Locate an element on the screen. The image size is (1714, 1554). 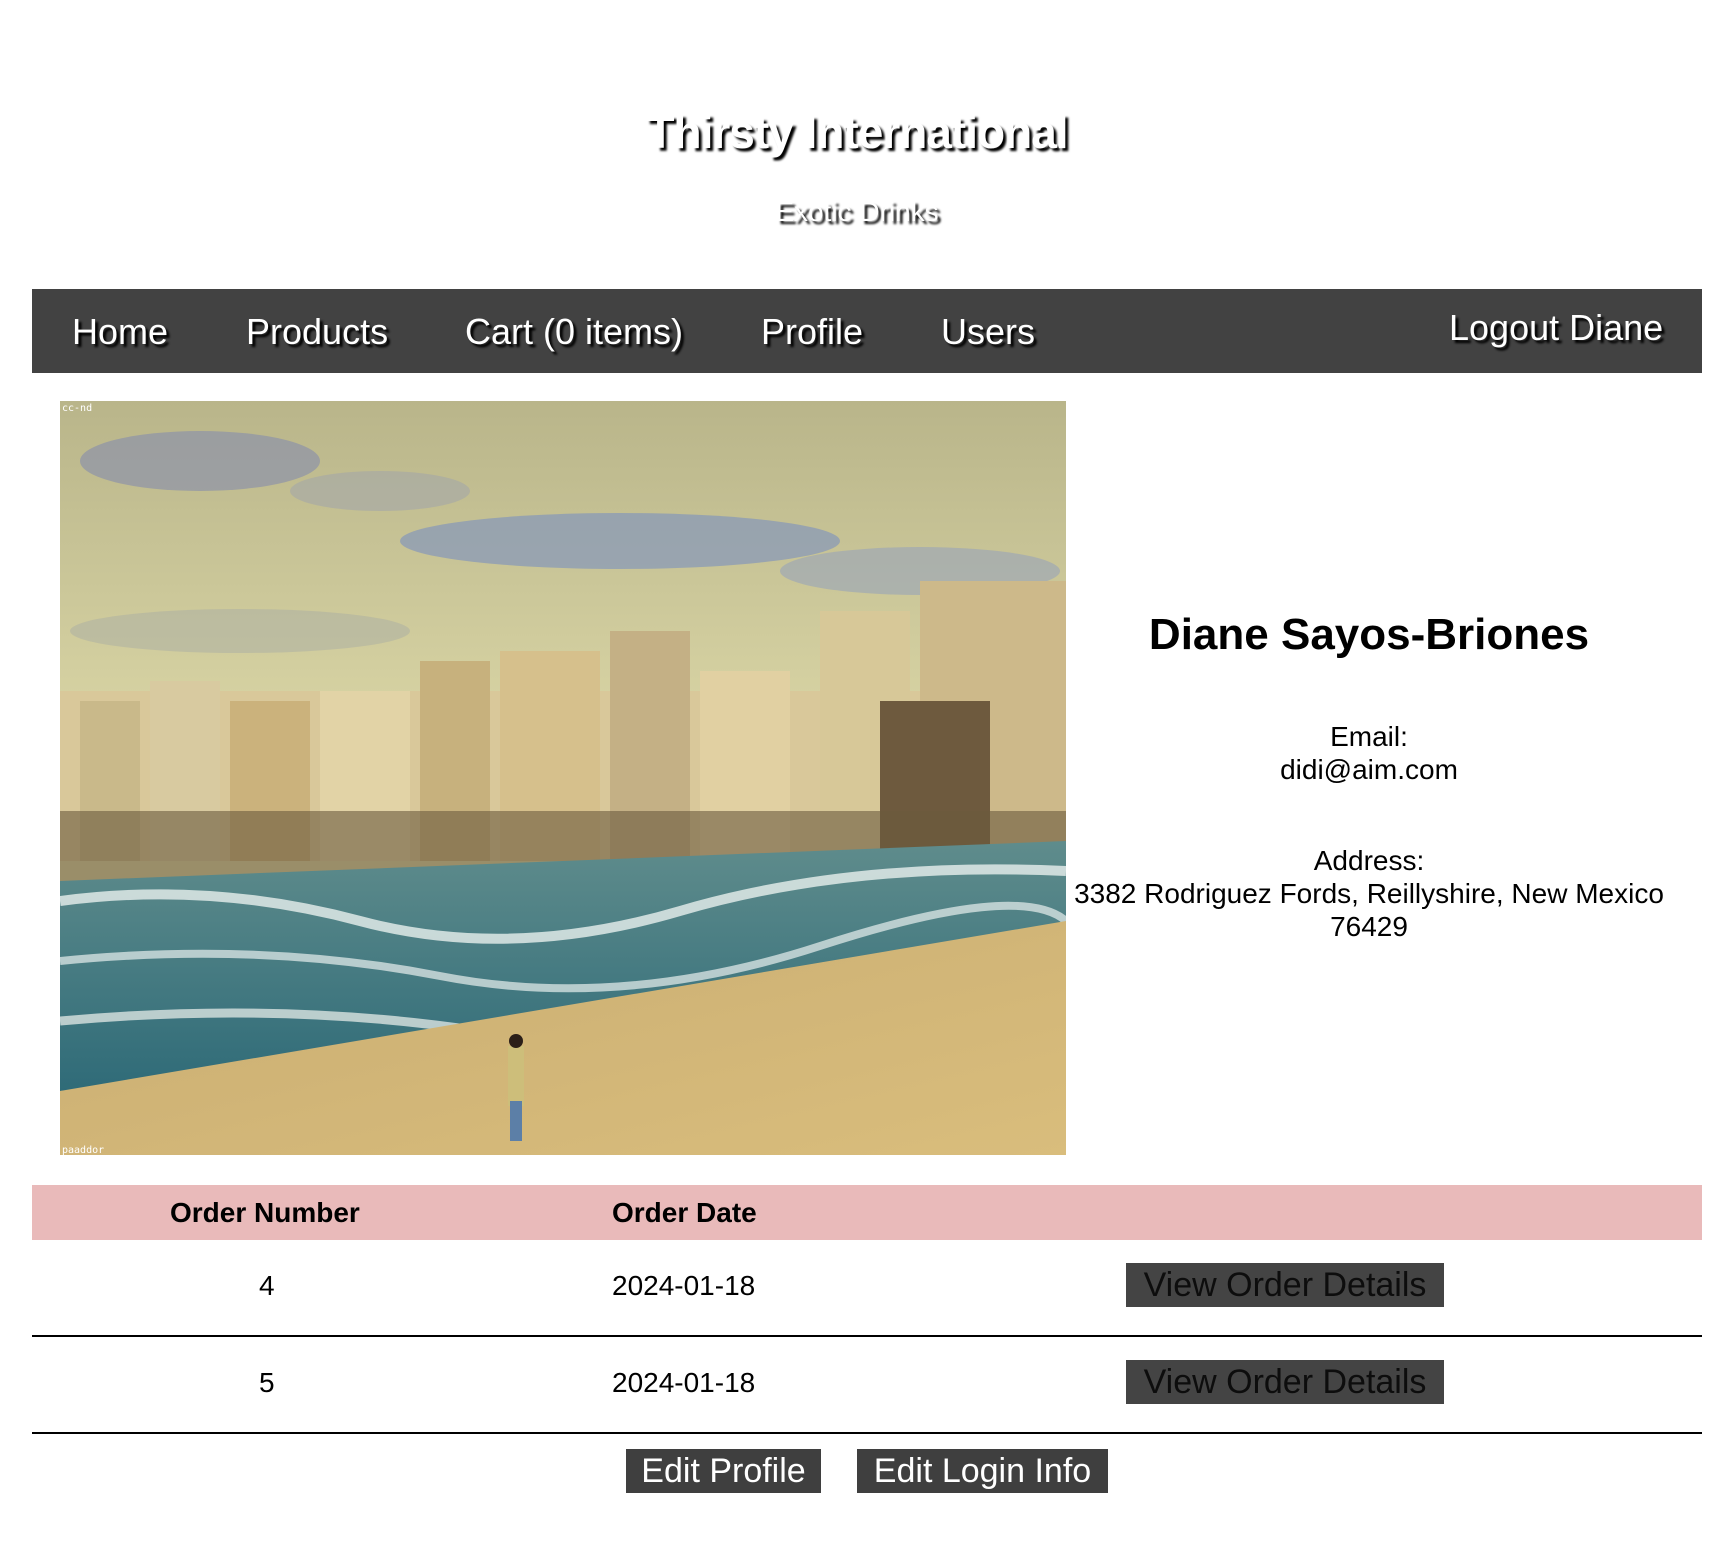
table-row: 4 2024-01-18 View Order Details is located at coordinates (867, 1288).